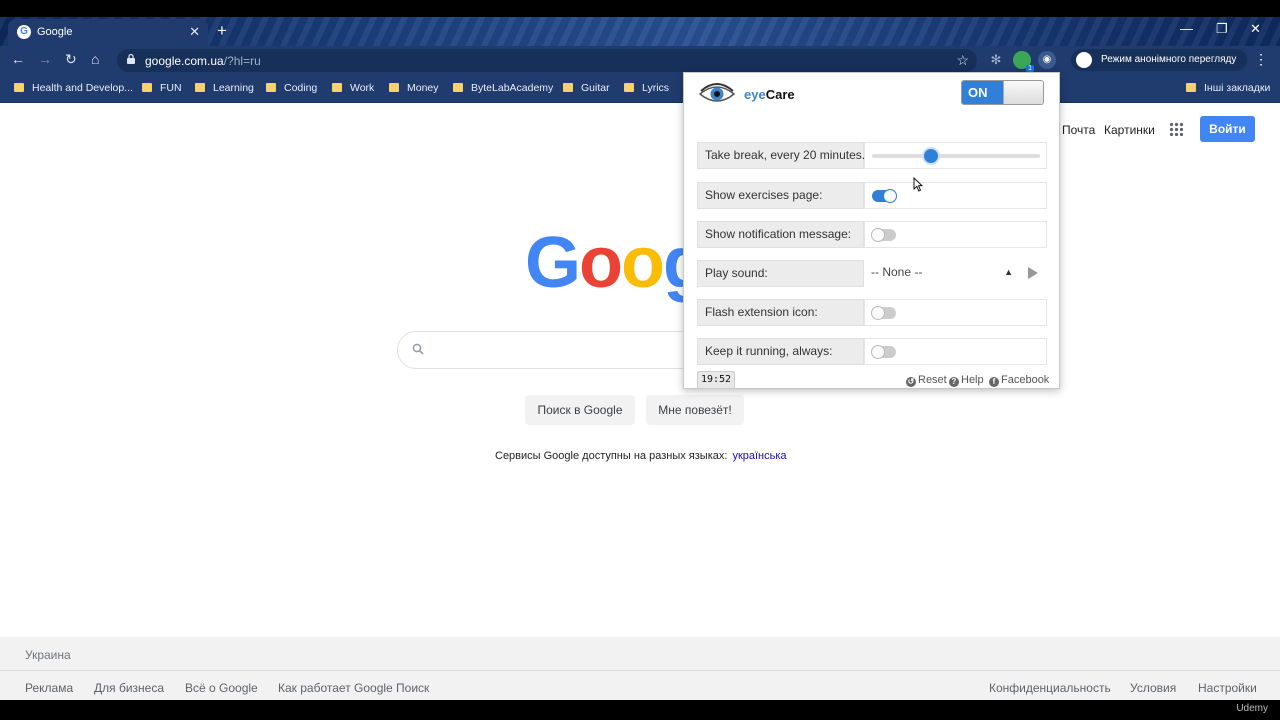 Image resolution: width=1280 pixels, height=720 pixels. What do you see at coordinates (194, 32) in the screenshot?
I see `tab-close-icon: ✕` at bounding box center [194, 32].